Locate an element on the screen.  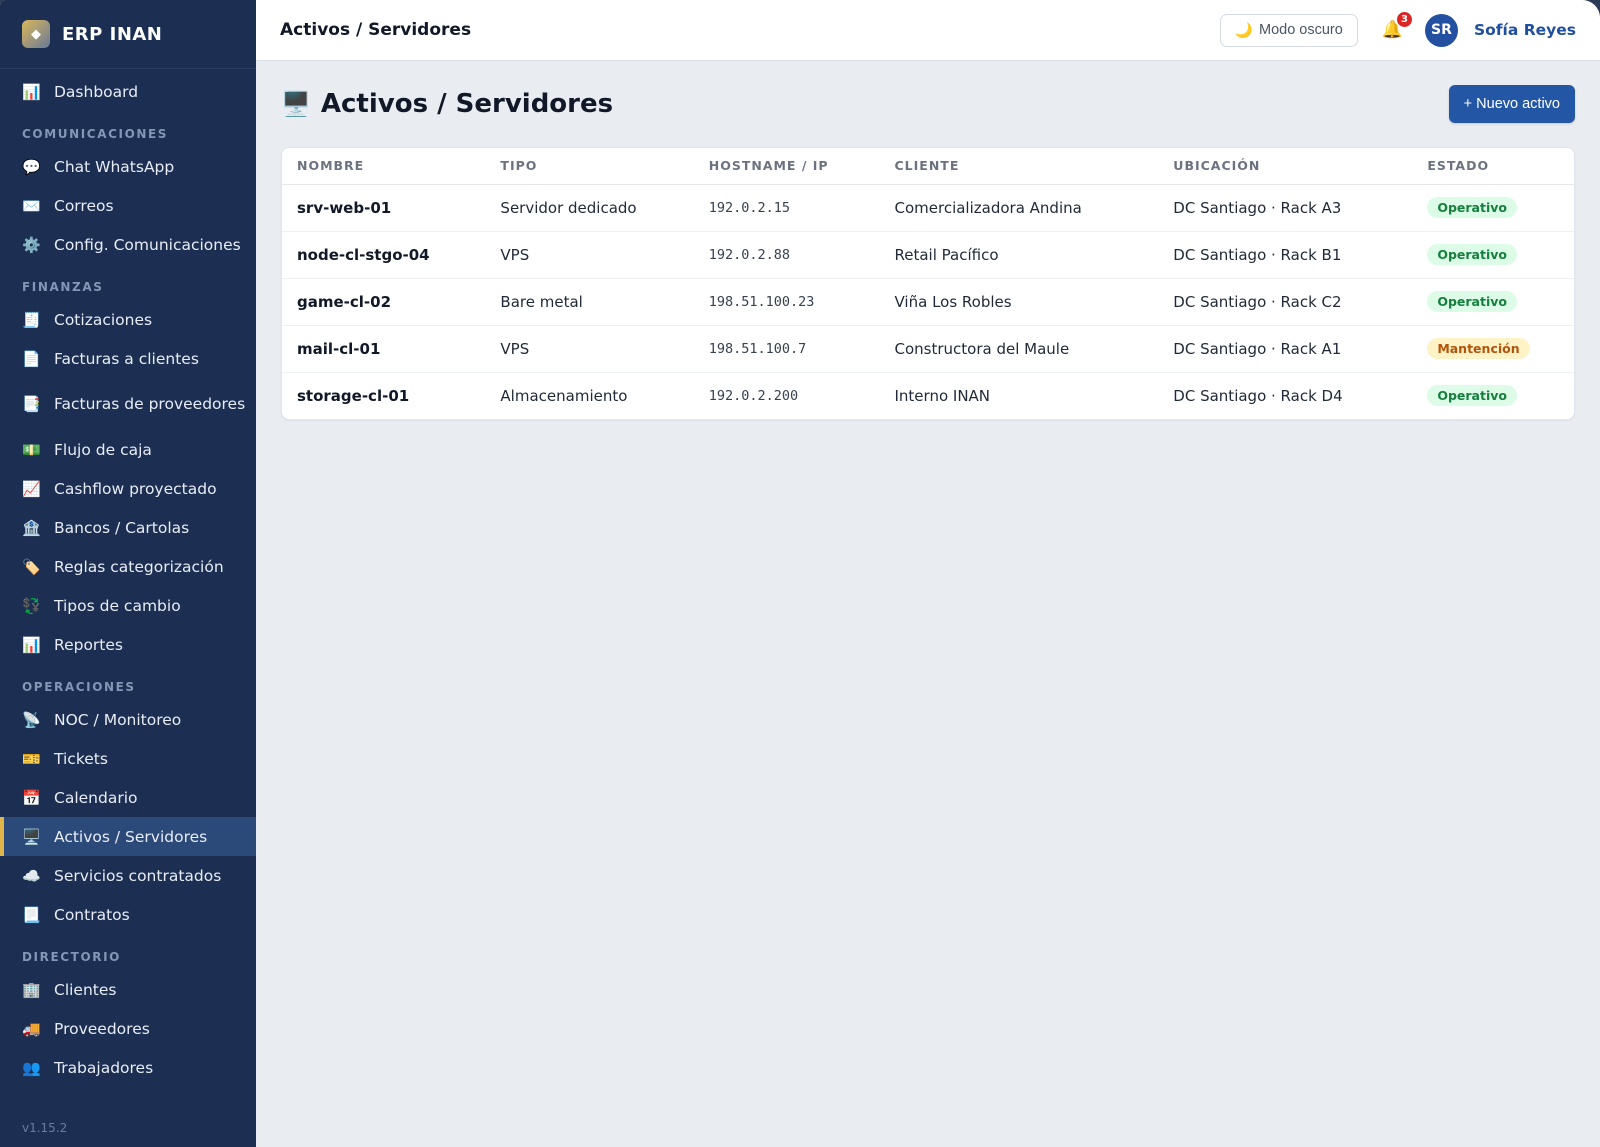
sidebar-item-flujo-de-caja: 💵 Flujo de caja is located at coordinates (128, 449).